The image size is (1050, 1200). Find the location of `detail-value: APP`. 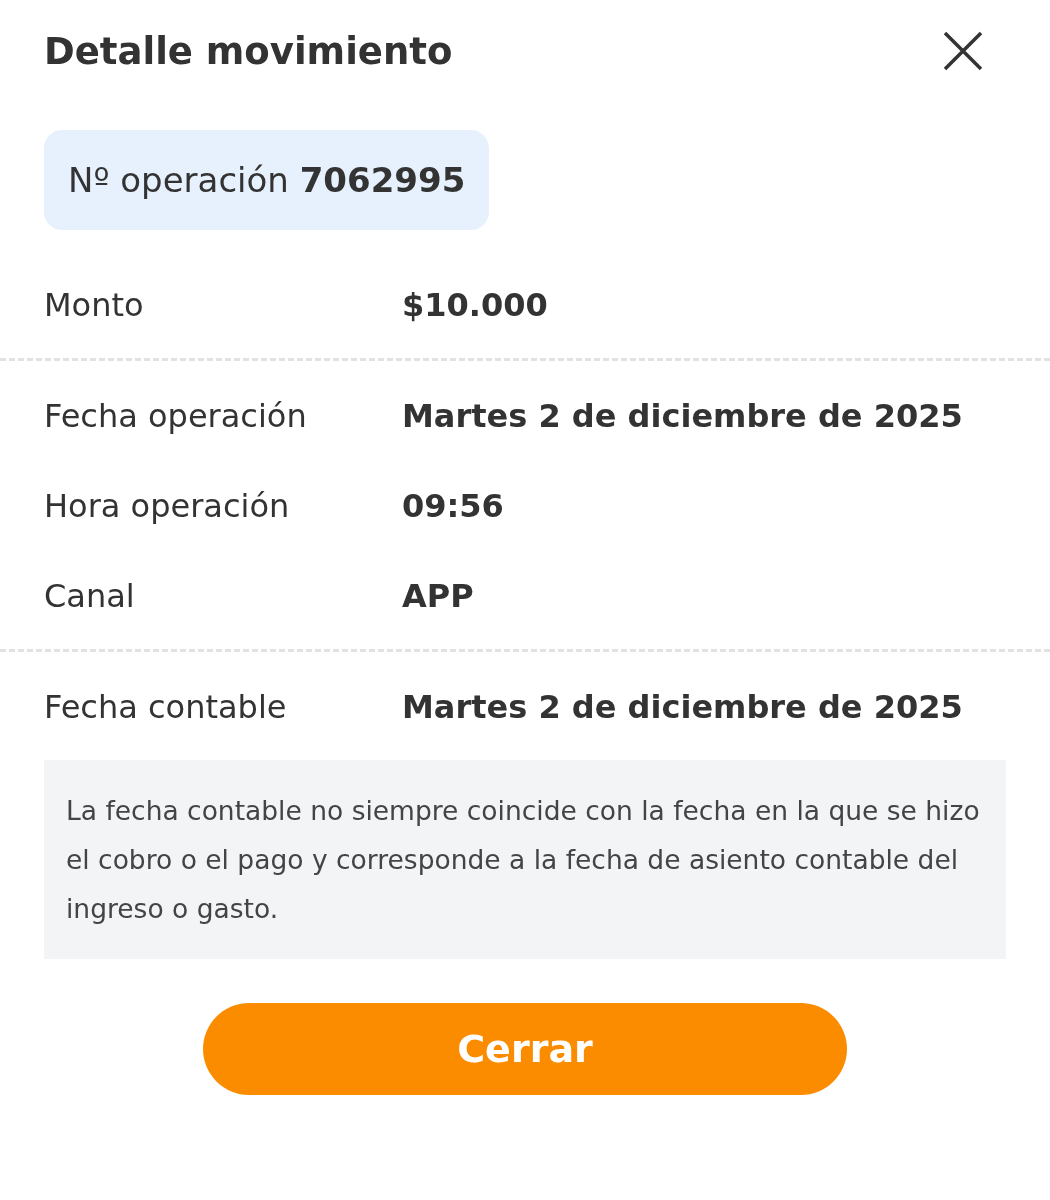

detail-value: APP is located at coordinates (438, 596).